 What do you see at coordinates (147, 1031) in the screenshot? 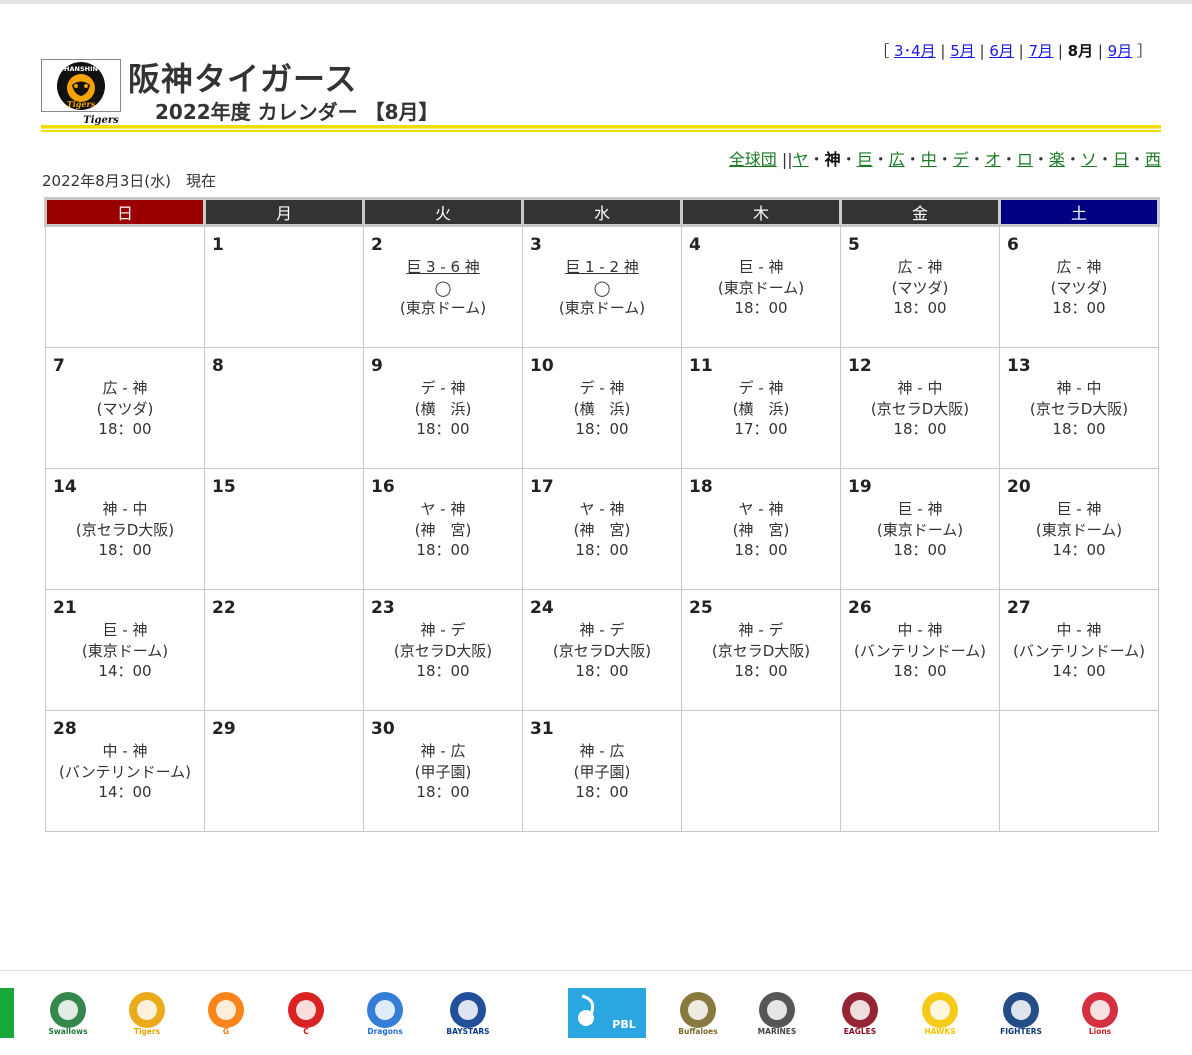
I see `svg-text: Tigers` at bounding box center [147, 1031].